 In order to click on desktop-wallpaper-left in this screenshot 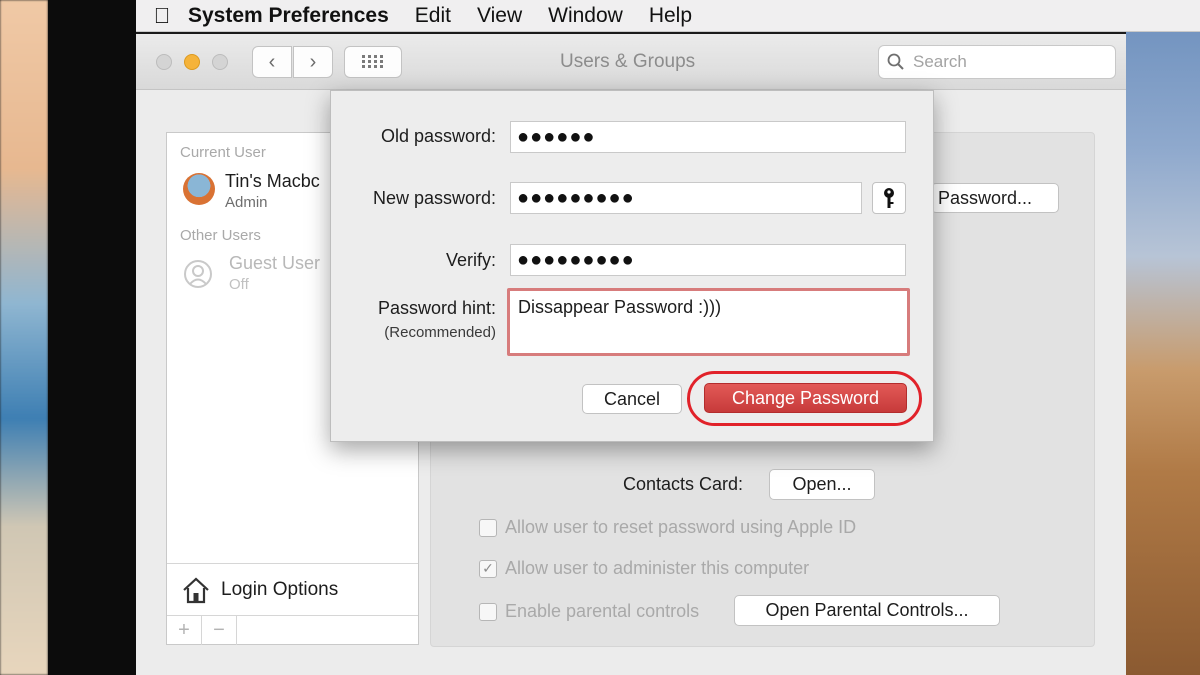, I will do `click(24, 337)`.